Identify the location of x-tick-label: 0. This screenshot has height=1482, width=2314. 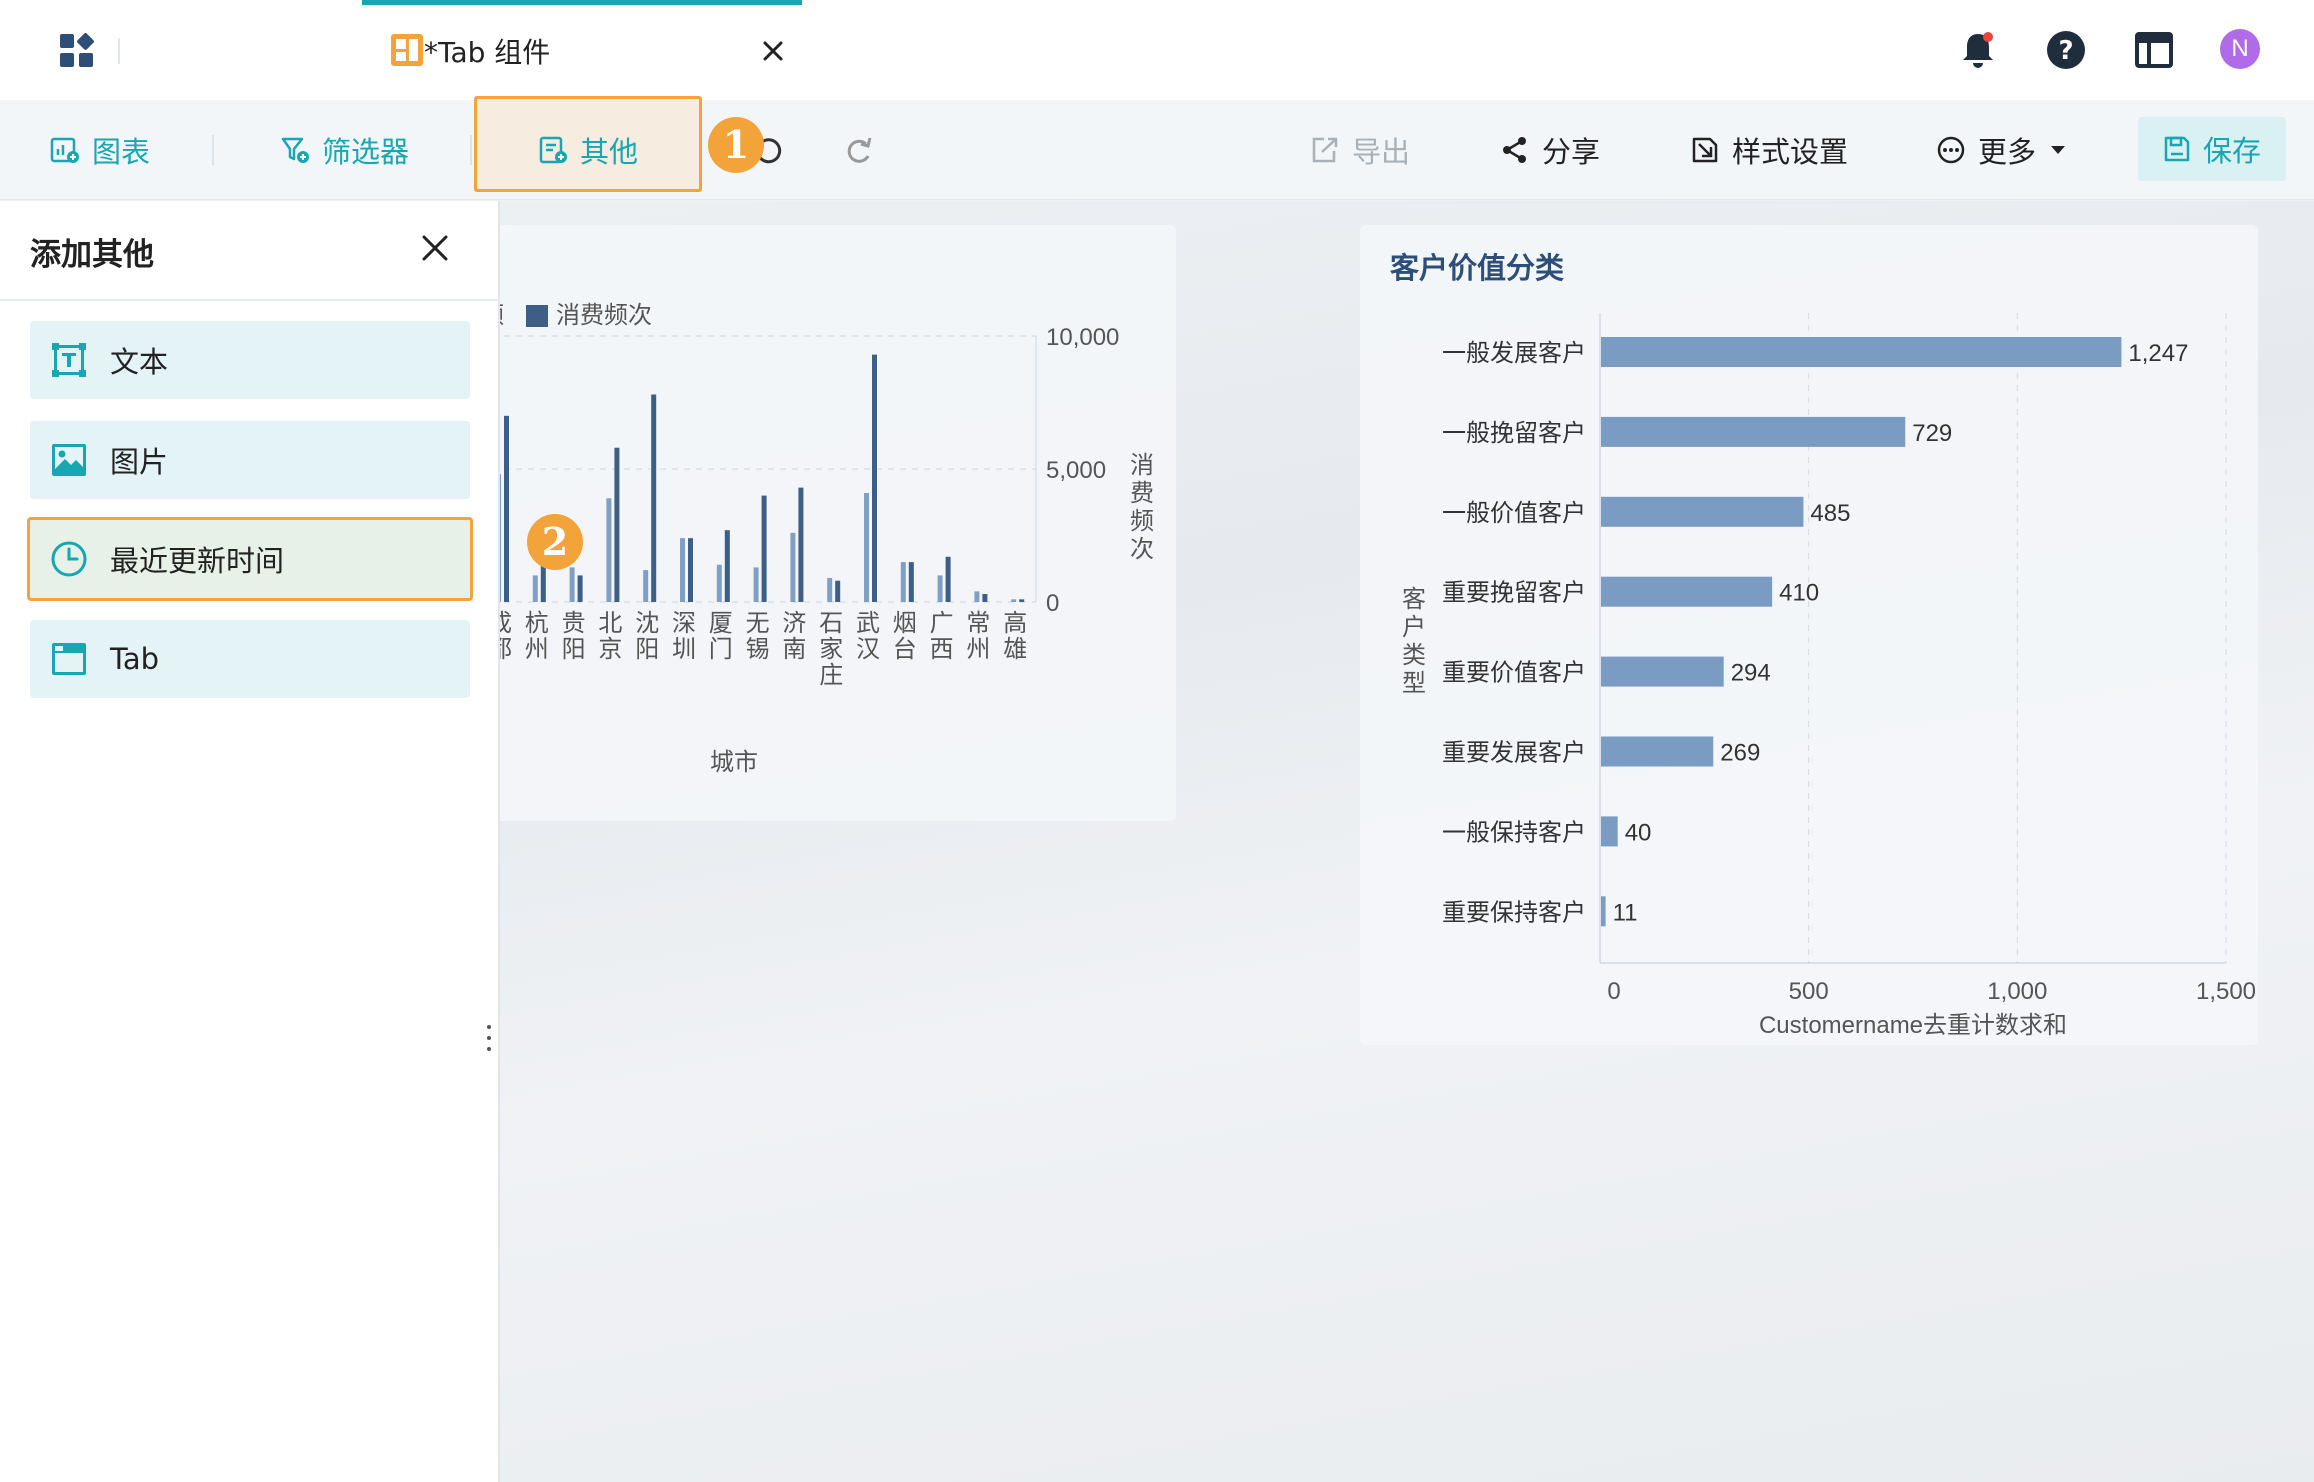
(1613, 991).